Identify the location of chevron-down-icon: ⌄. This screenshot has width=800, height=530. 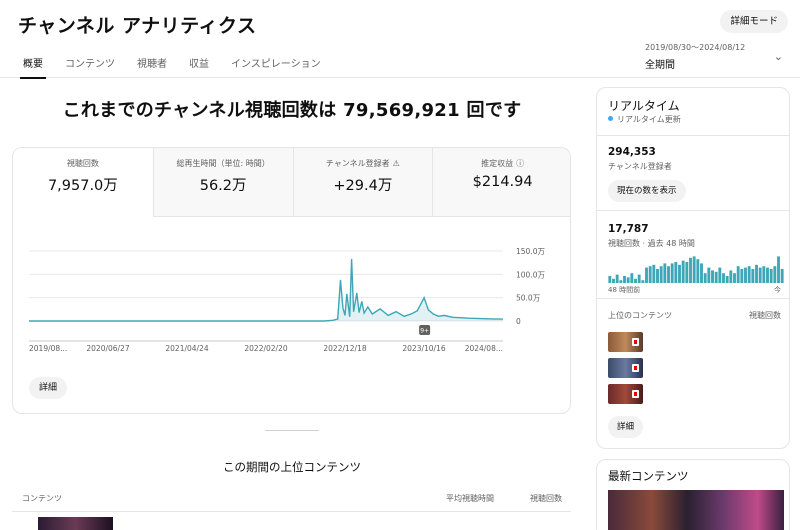
(778, 56).